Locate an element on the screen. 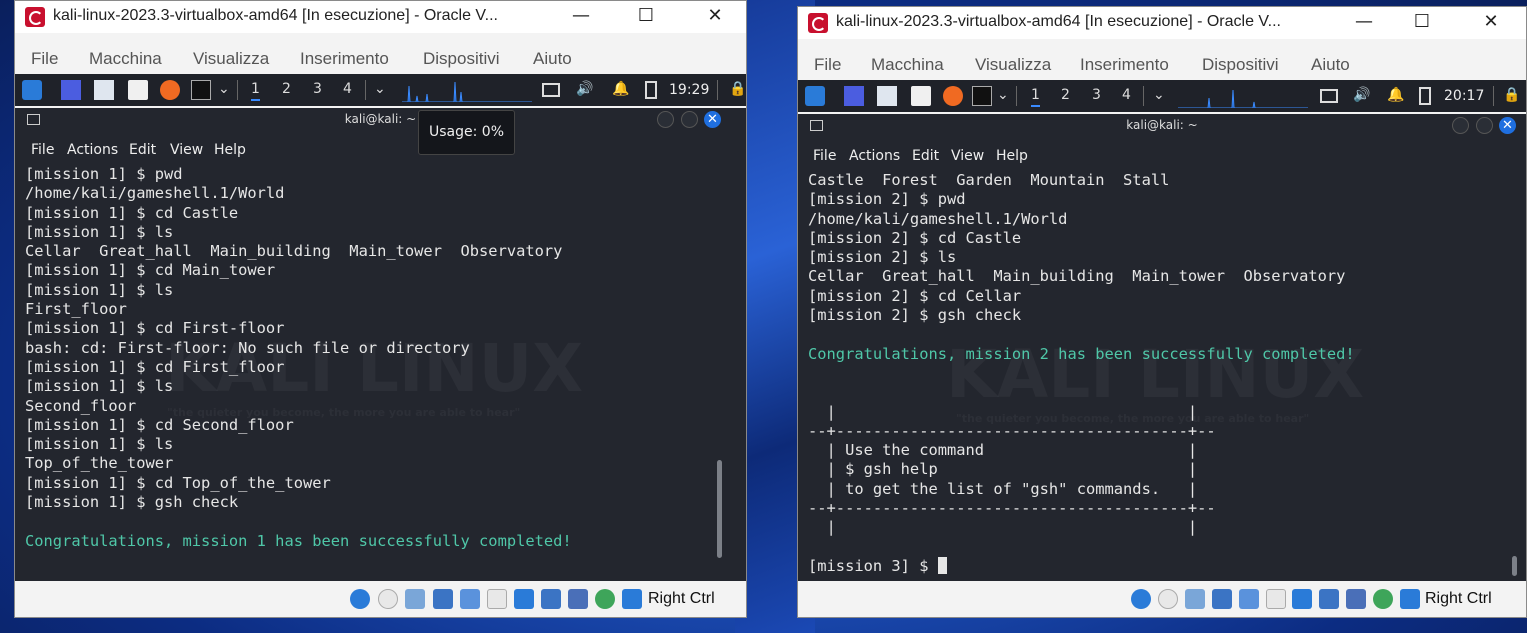 The width and height of the screenshot is (1527, 633). desktop-icon is located at coordinates (71, 90).